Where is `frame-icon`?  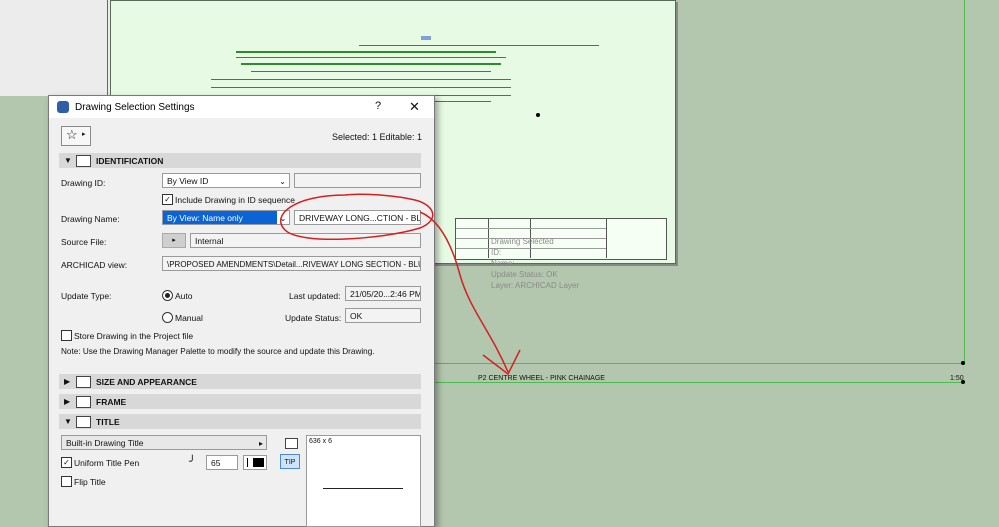
frame-icon is located at coordinates (83, 402).